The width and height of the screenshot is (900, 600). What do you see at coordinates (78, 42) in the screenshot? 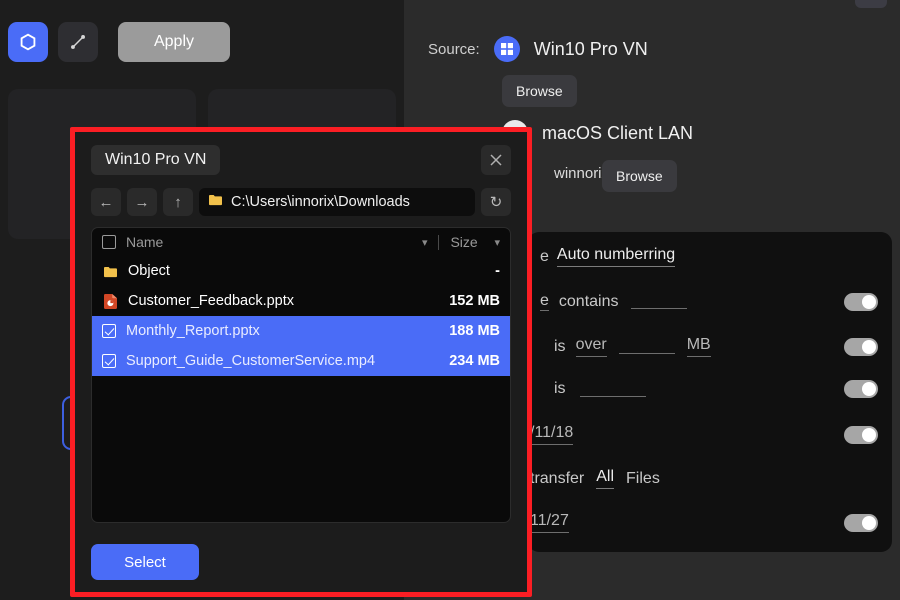
I see `connection-icon` at bounding box center [78, 42].